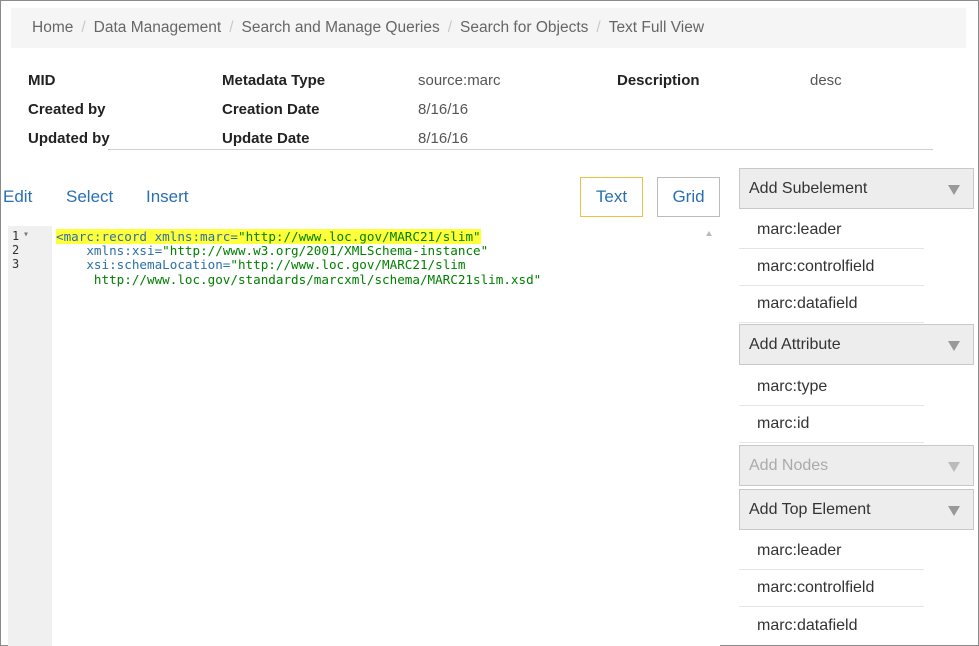 The height and width of the screenshot is (646, 979). I want to click on breadcrumb-search-manage-queries: Search and Manage Queries, so click(341, 28).